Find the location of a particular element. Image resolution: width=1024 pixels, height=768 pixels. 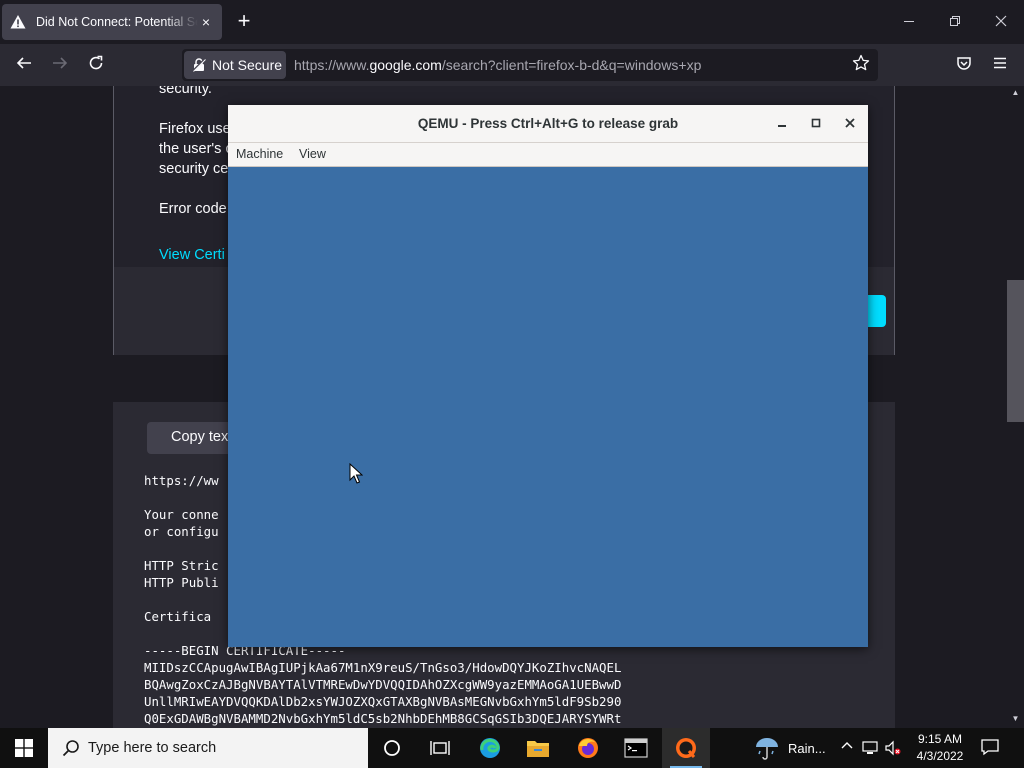

clock-date: 4/3/2022 is located at coordinates (940, 756).